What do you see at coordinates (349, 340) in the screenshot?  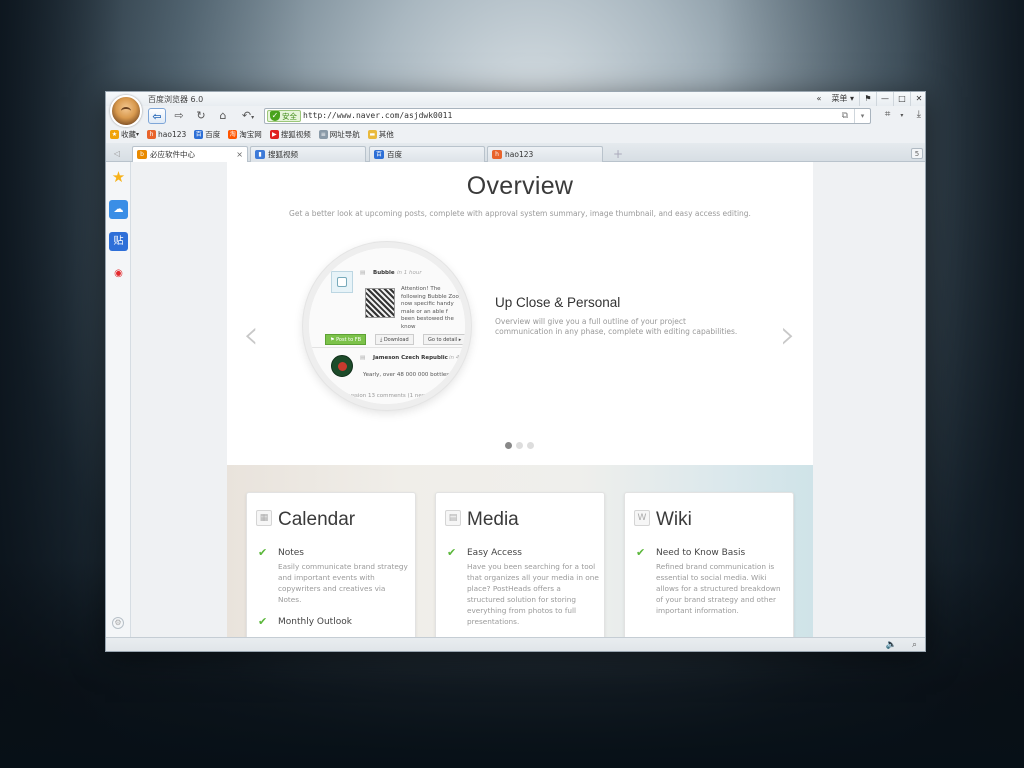 I see `post-to-fb-label: Post to FB` at bounding box center [349, 340].